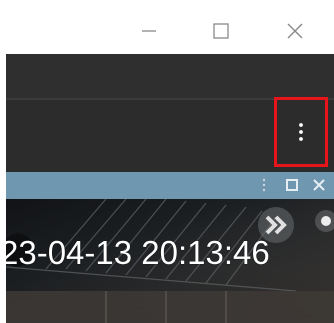  I want to click on menu-bar, so click(170, 76).